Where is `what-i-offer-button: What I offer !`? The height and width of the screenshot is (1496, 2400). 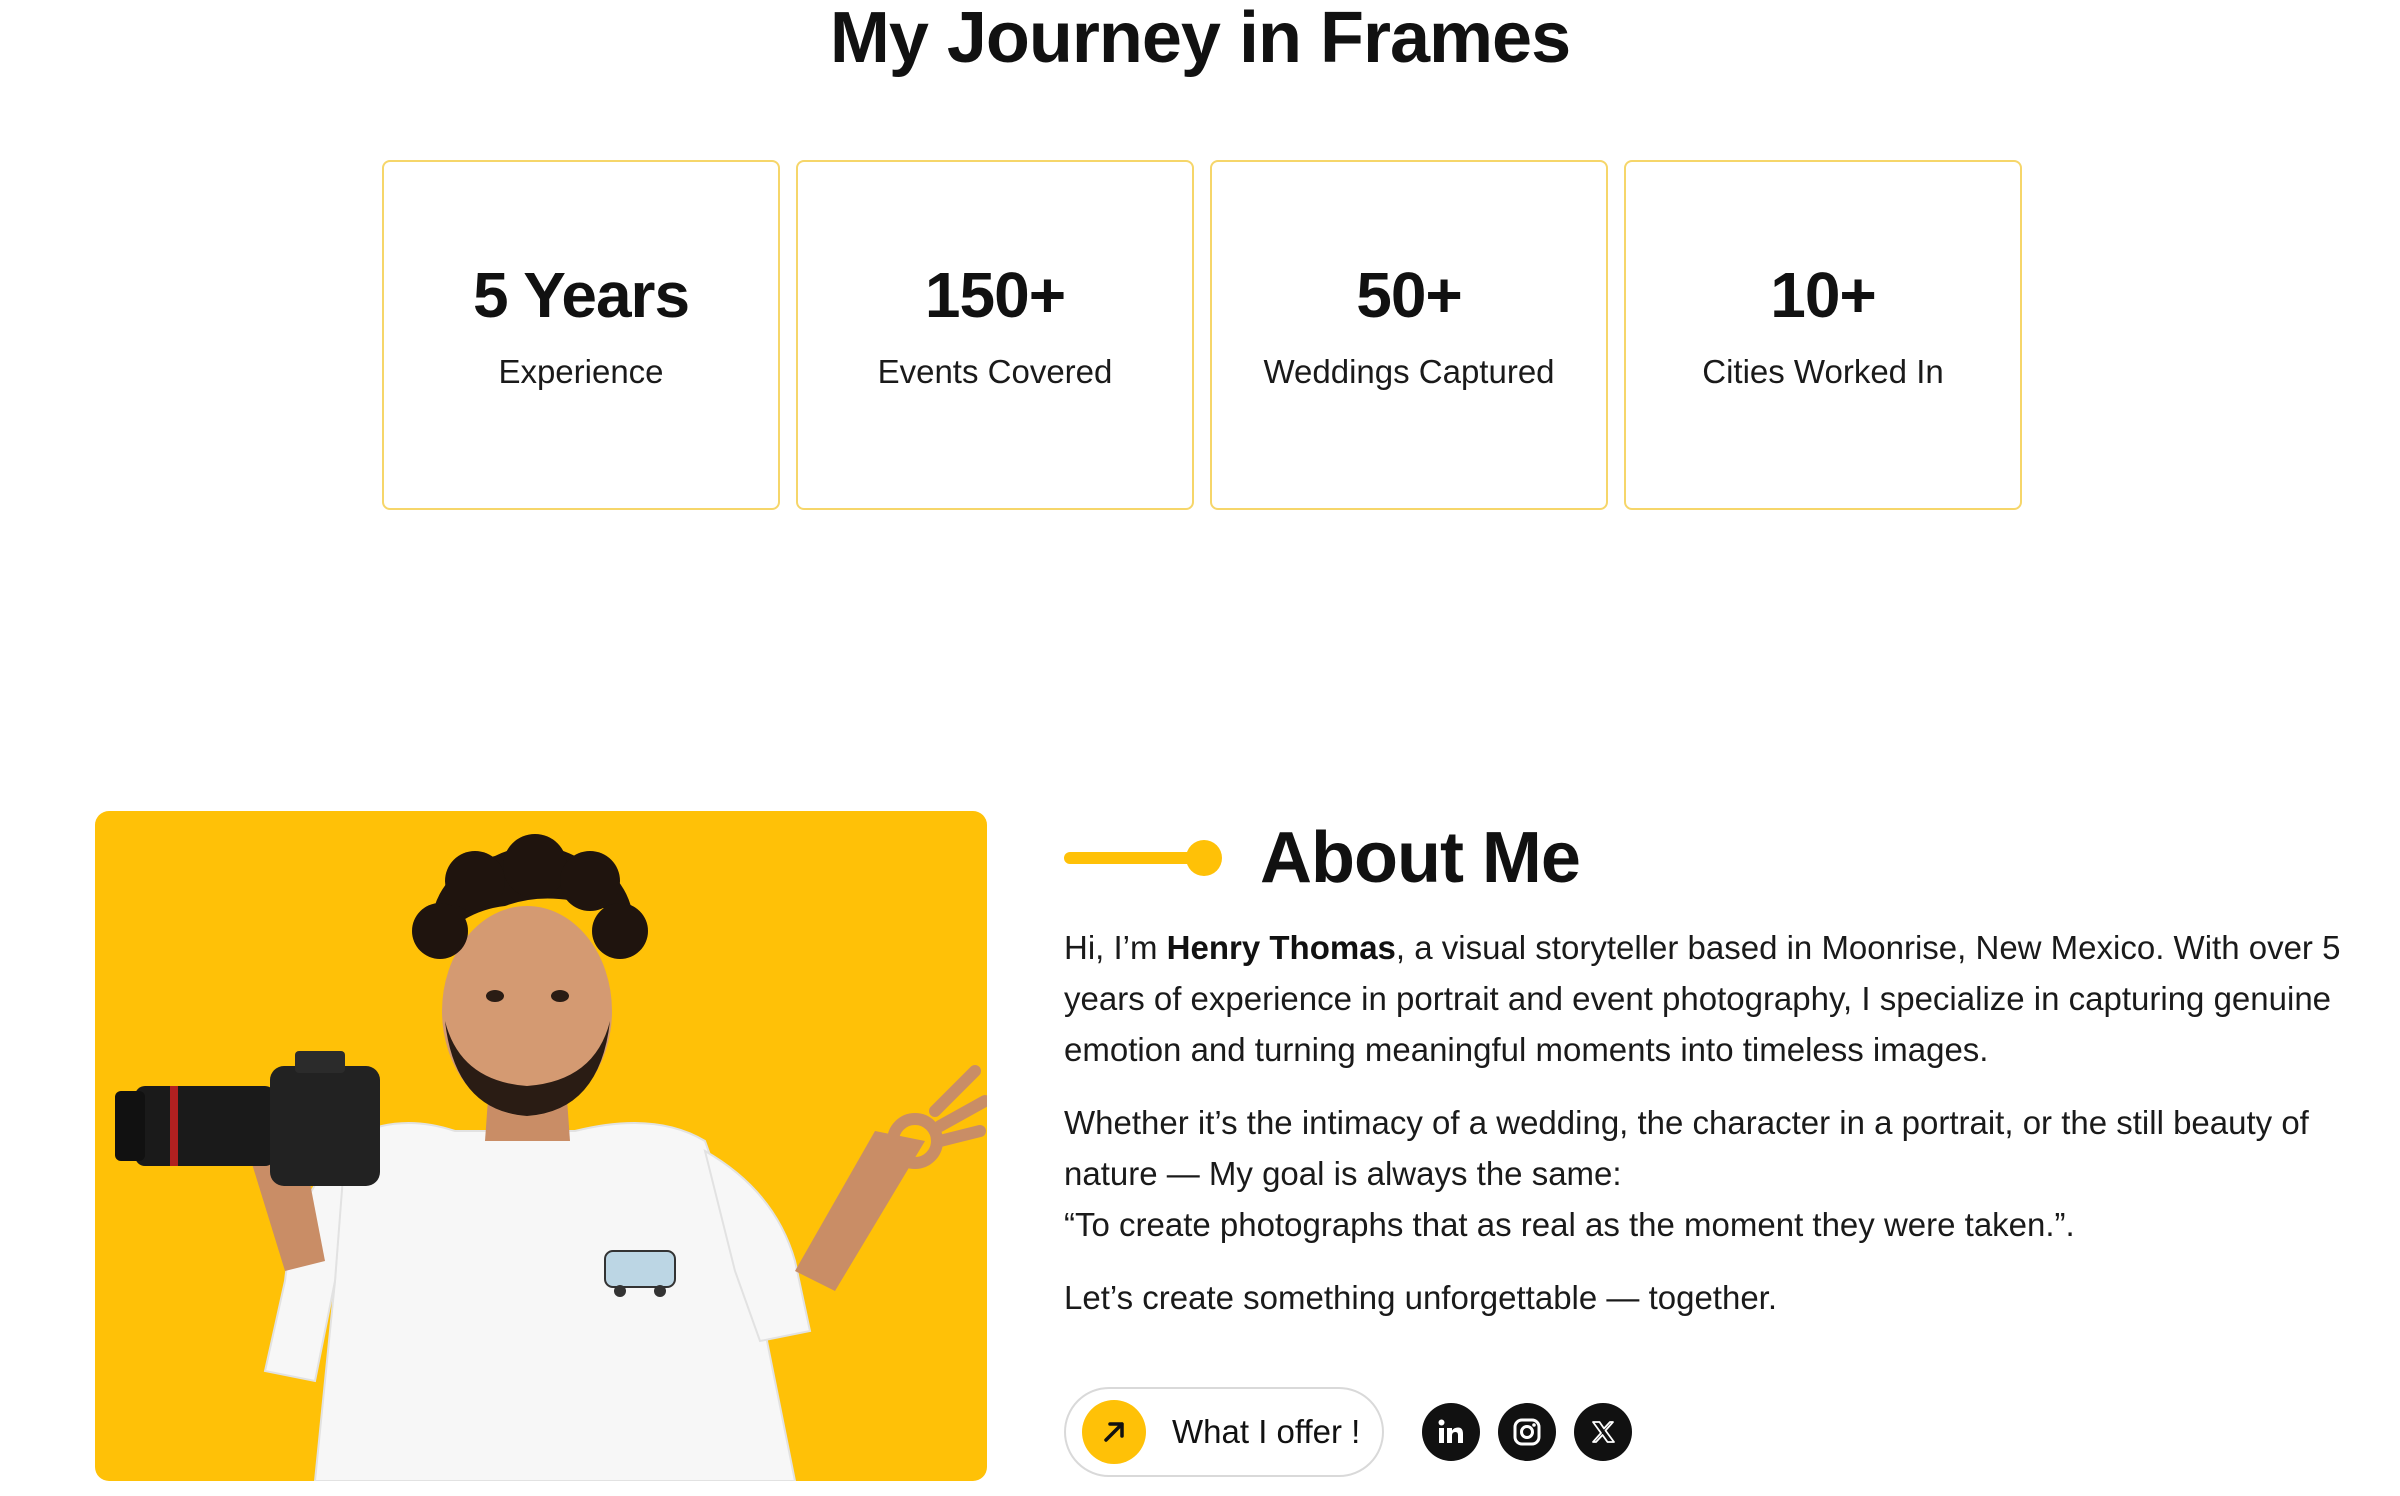 what-i-offer-button: What I offer ! is located at coordinates (1224, 1432).